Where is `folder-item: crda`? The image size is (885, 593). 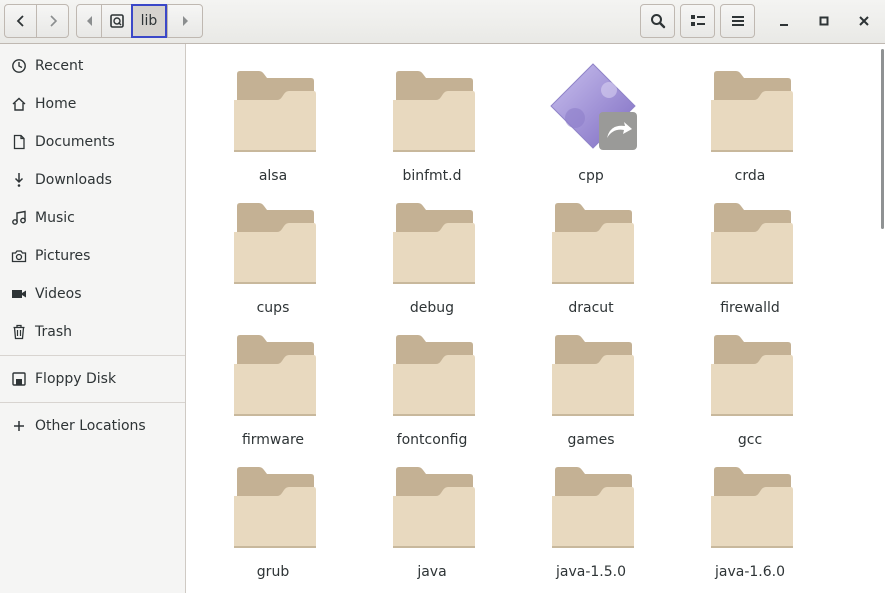
folder-item: crda is located at coordinates (750, 125).